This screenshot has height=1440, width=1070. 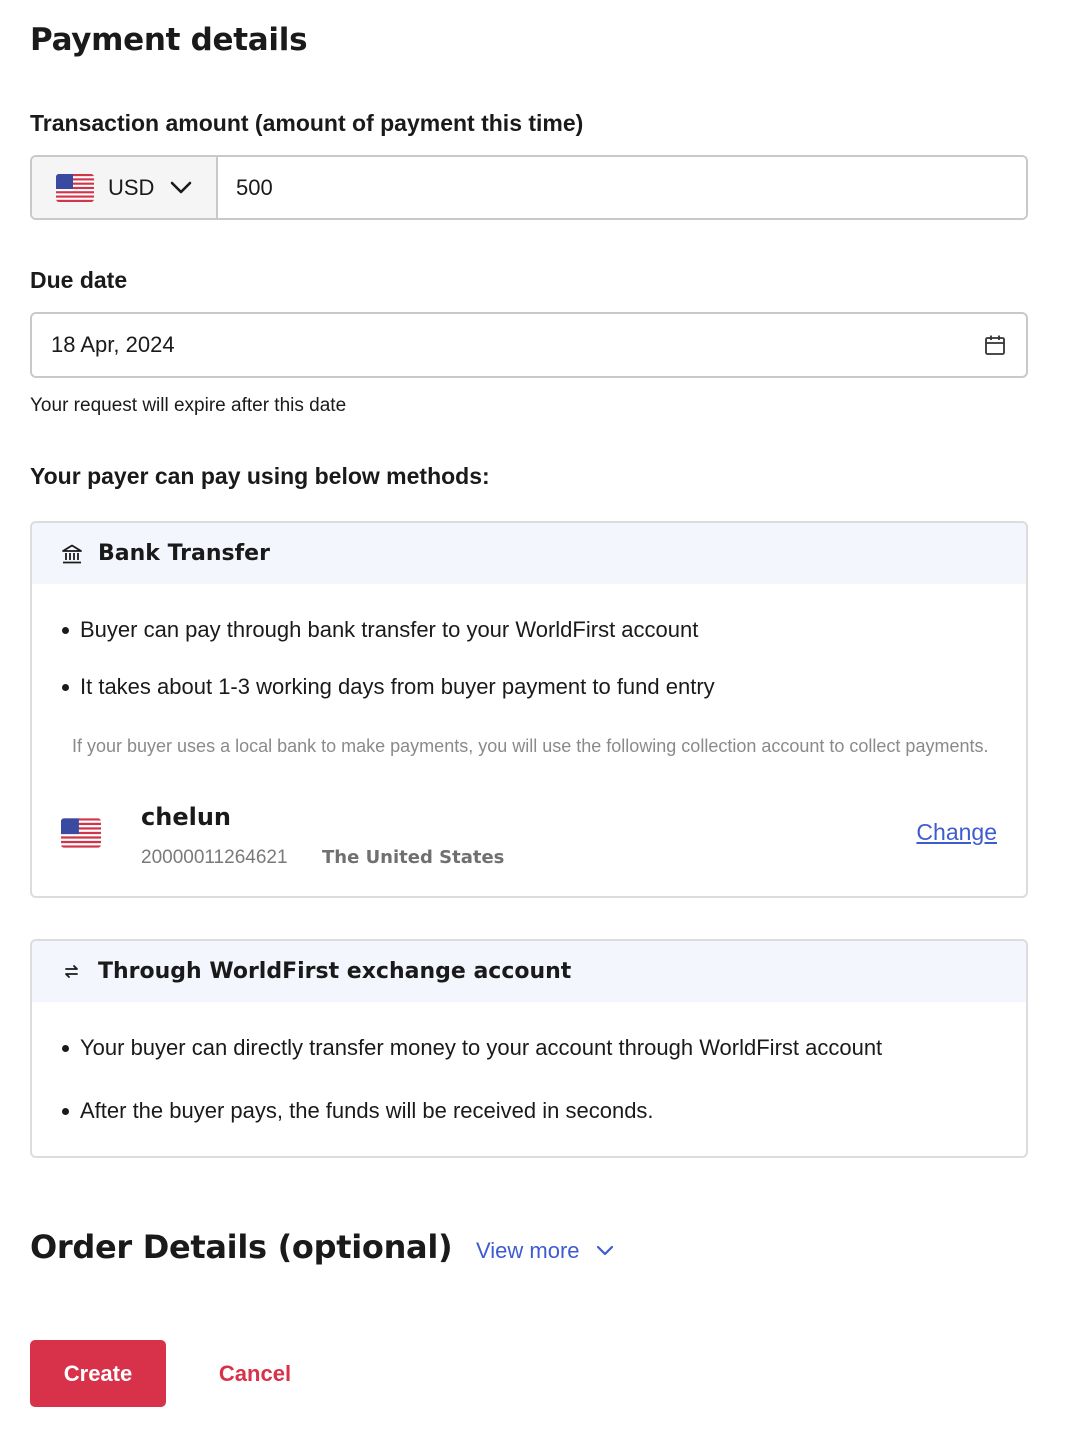 I want to click on bank-transfer-header: Bank Transfer, so click(x=529, y=553).